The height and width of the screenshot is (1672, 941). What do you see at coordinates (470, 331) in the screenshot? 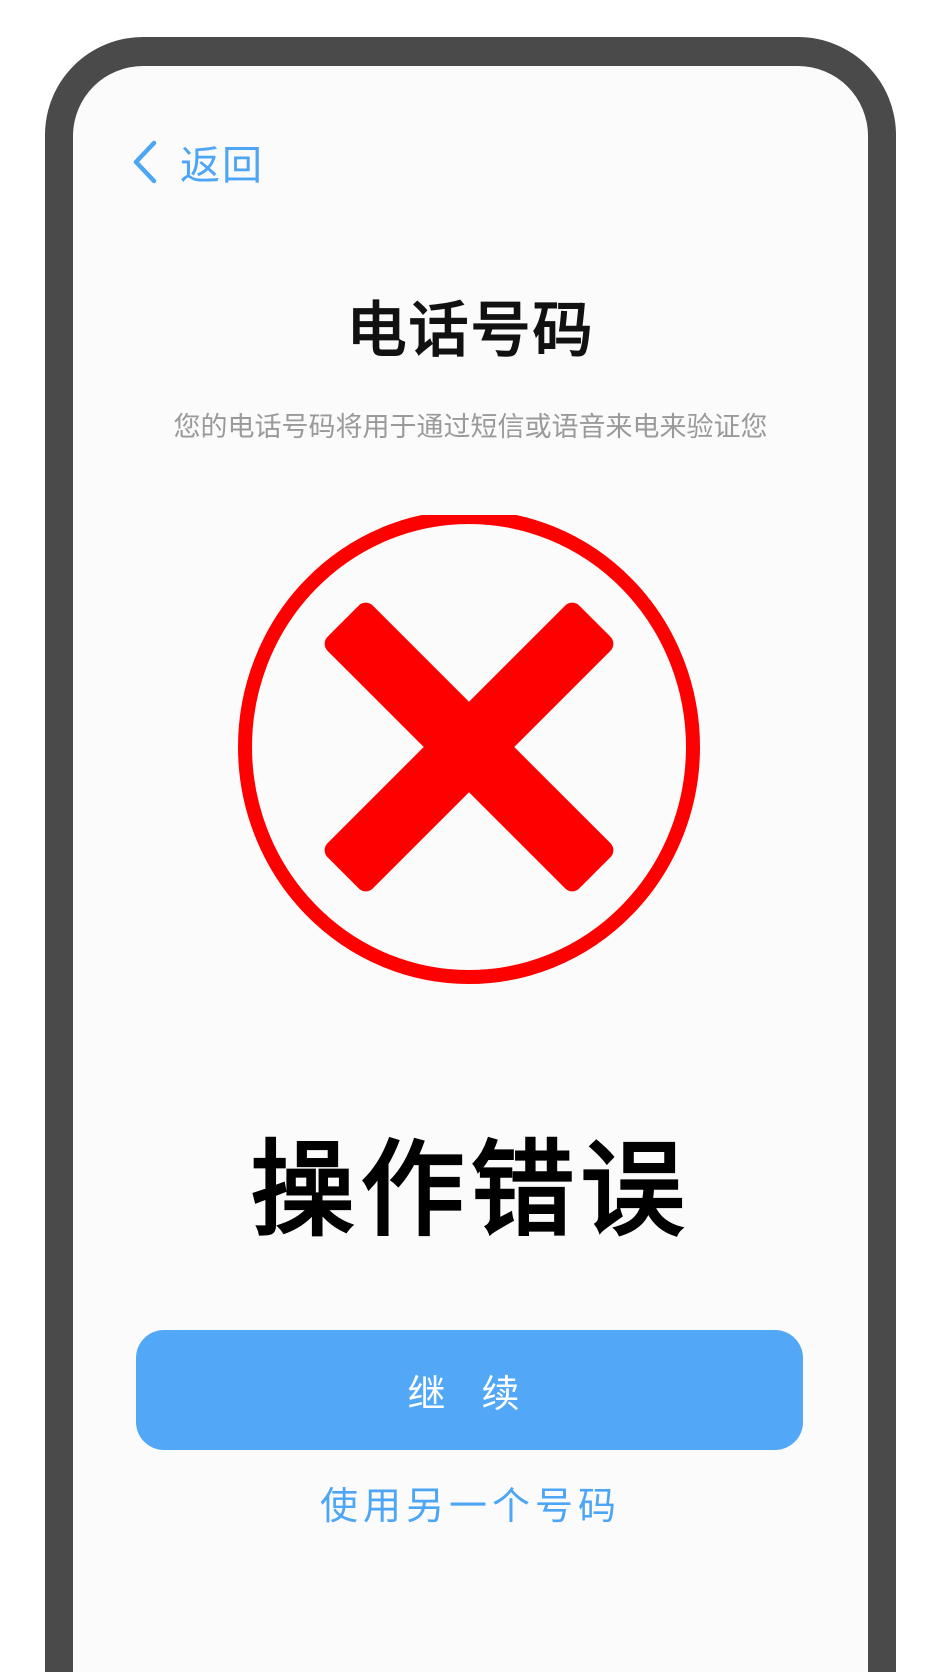
I see `page-title: 电话号码` at bounding box center [470, 331].